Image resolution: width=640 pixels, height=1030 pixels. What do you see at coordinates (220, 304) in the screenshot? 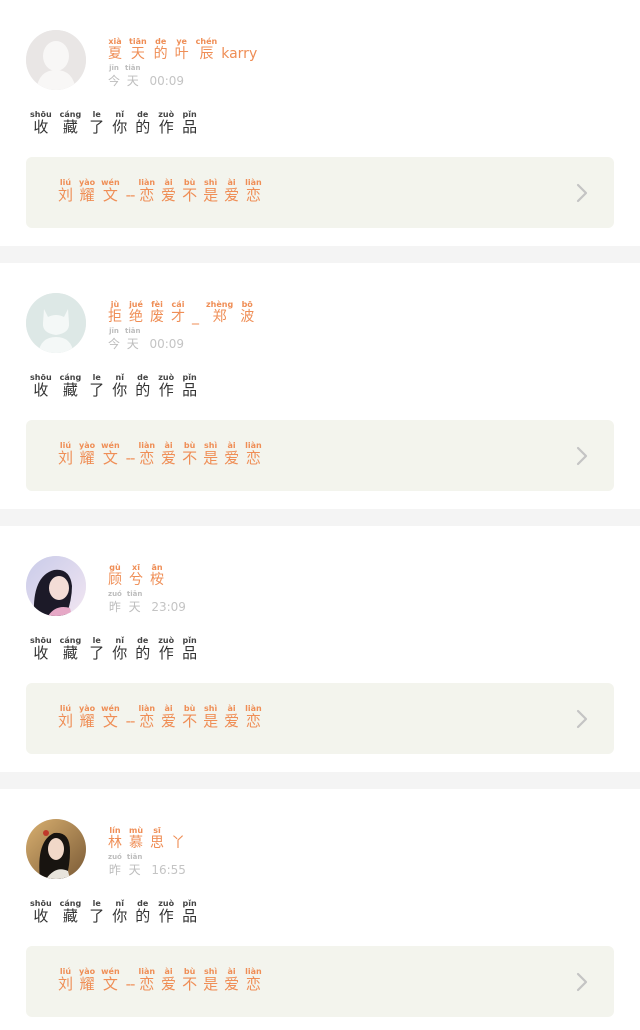
I see `pinyin-text: zhèng` at bounding box center [220, 304].